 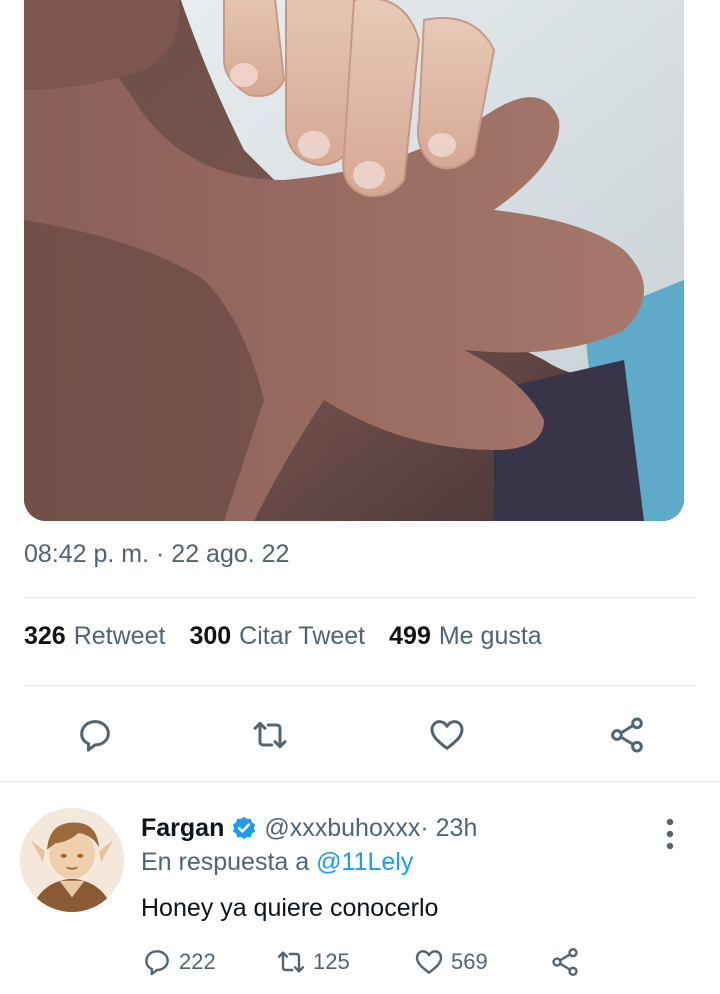 I want to click on like-count: 499, so click(x=410, y=636).